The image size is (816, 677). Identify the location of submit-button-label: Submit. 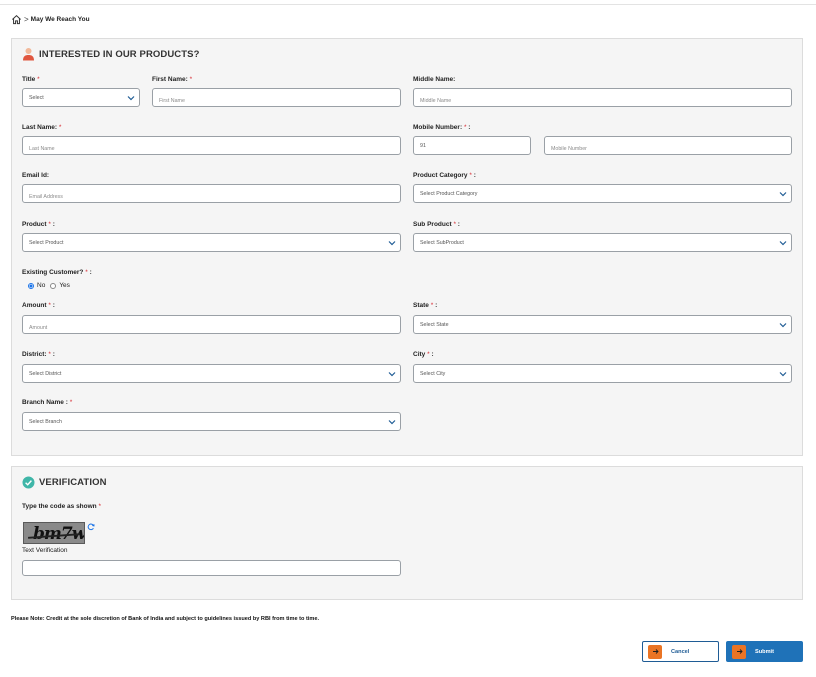
(764, 651).